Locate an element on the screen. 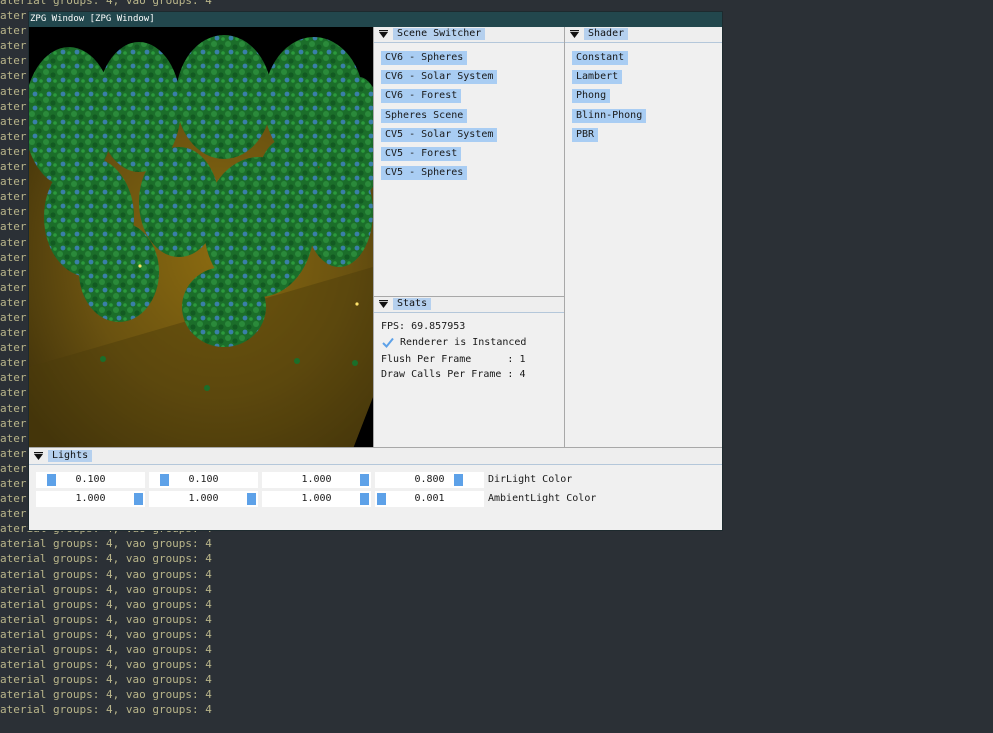 This screenshot has width=993, height=733. shader-item-phong: Phong is located at coordinates (591, 96).